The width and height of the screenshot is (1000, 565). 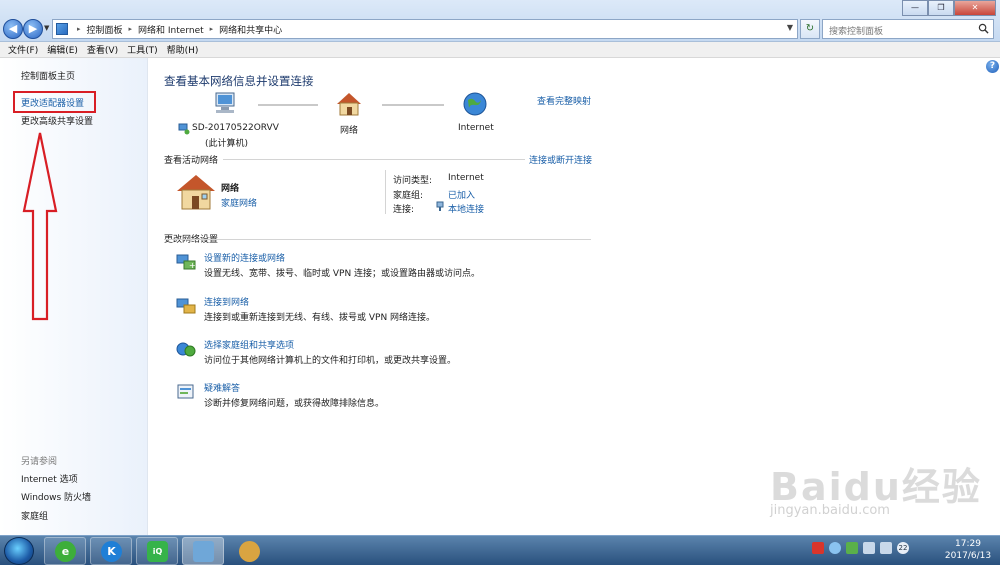 What do you see at coordinates (560, 159) in the screenshot?
I see `connect-disconnect-link: 连接或断开连接` at bounding box center [560, 159].